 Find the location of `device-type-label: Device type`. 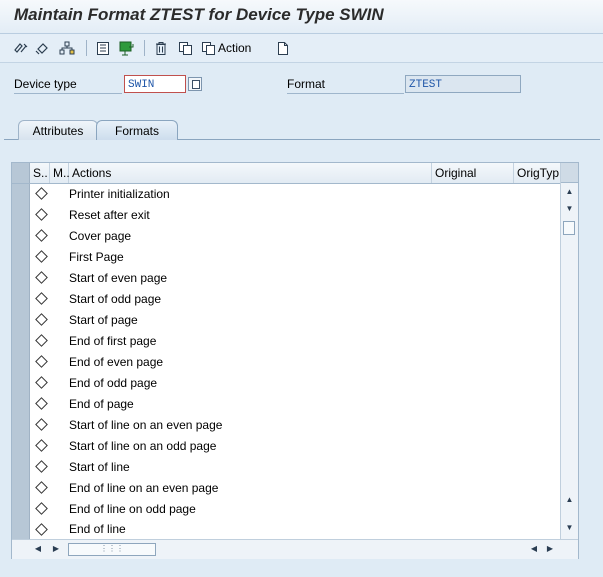

device-type-label: Device type is located at coordinates (45, 84).